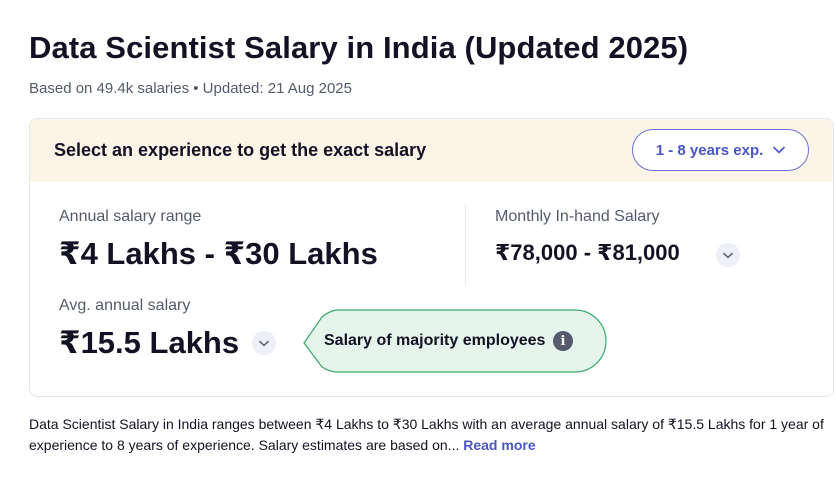 This screenshot has height=482, width=836. Describe the element at coordinates (130, 216) in the screenshot. I see `annual-range-label: Annual salary range` at that location.